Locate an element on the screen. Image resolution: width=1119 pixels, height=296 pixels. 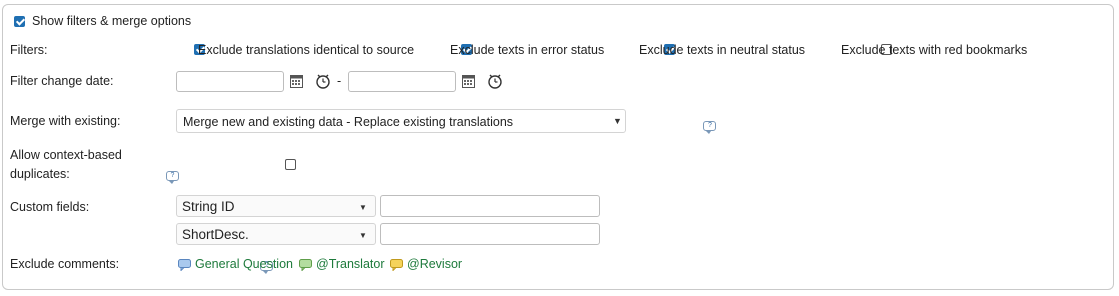
custom-field-select-2: ShortDesc. ▼ is located at coordinates (276, 234).